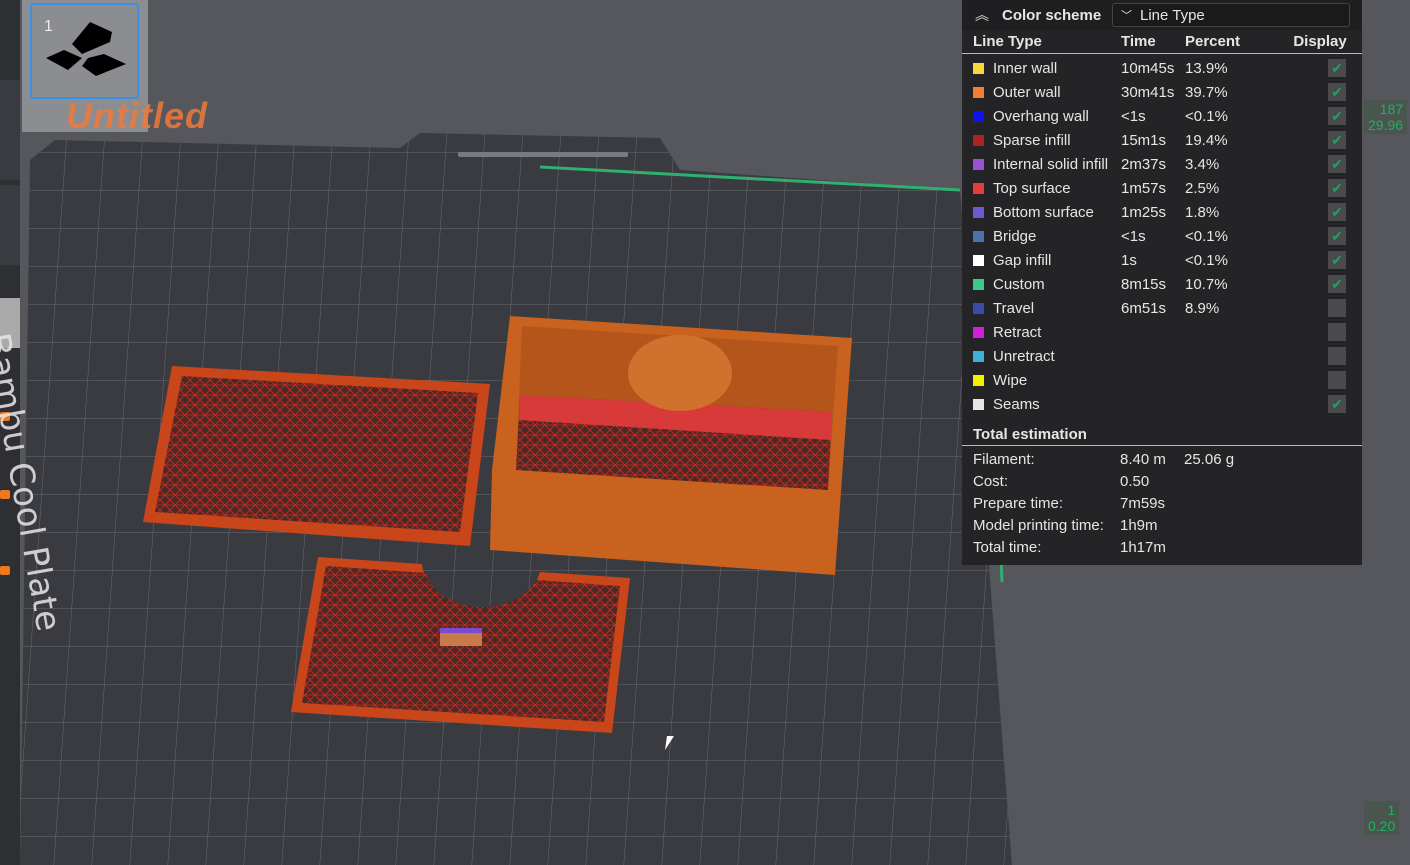 The height and width of the screenshot is (865, 1410). What do you see at coordinates (1139, 525) in the screenshot?
I see `estimation-value: 1h9m` at bounding box center [1139, 525].